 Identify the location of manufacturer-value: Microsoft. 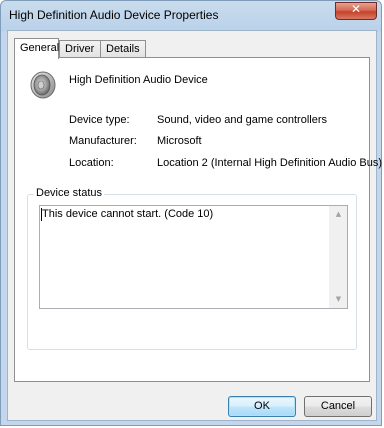
(179, 141).